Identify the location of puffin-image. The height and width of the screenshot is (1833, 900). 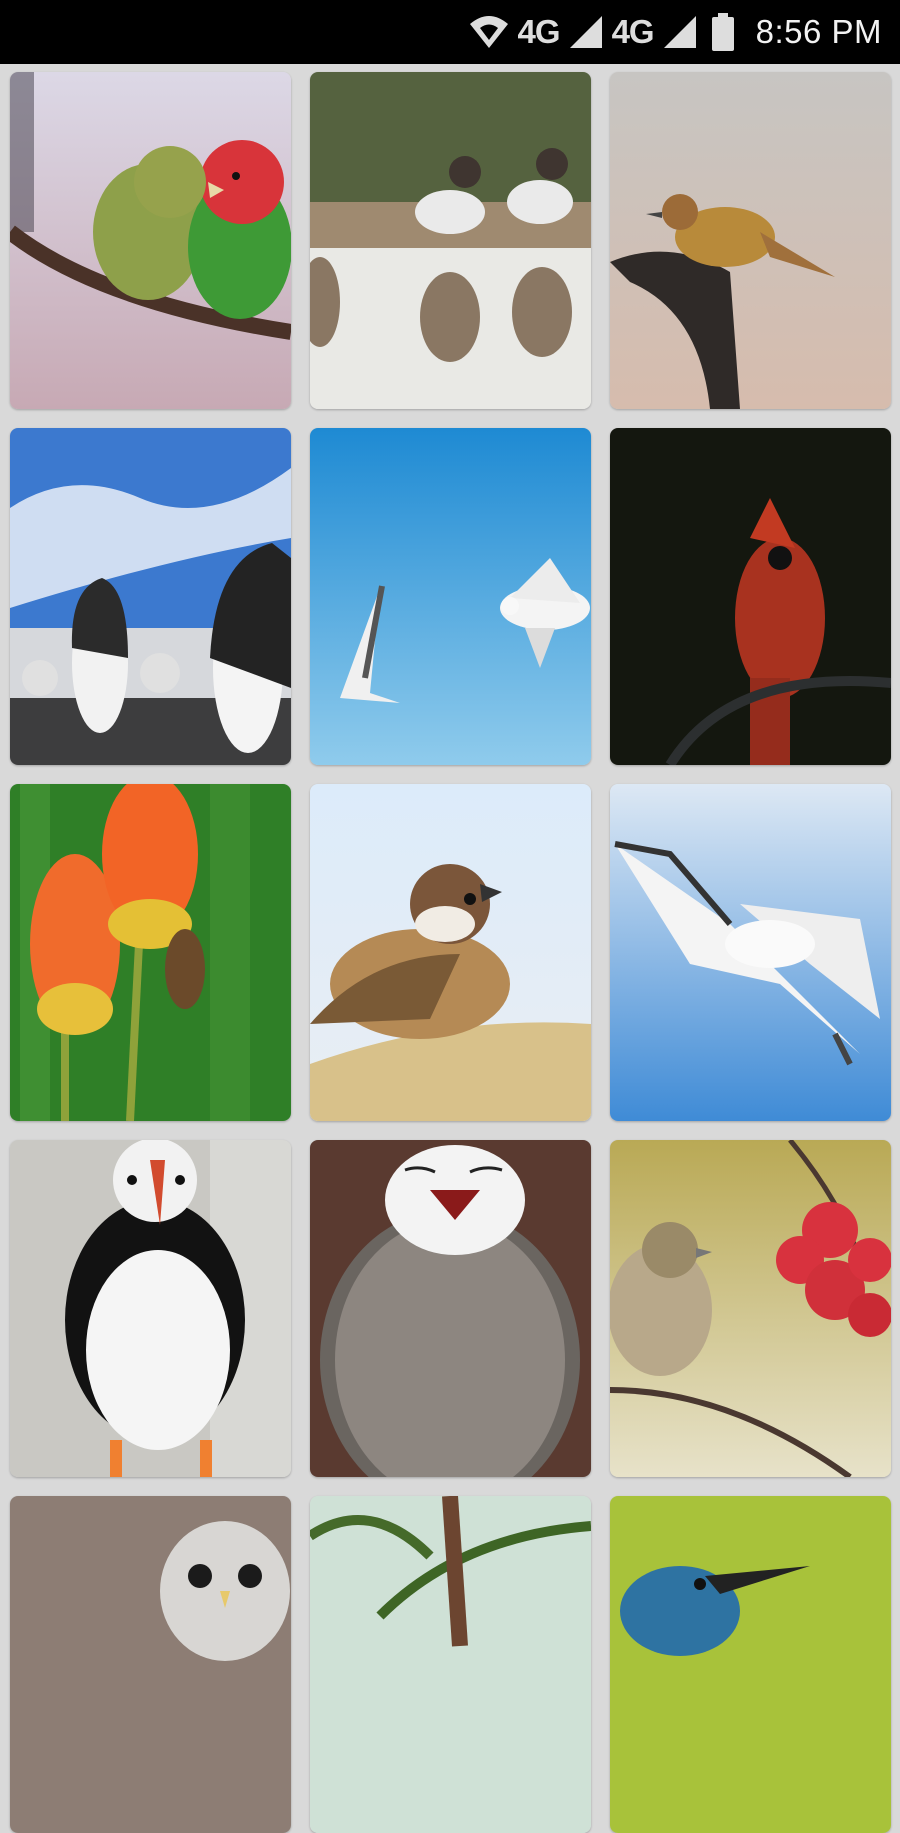
(150, 1308).